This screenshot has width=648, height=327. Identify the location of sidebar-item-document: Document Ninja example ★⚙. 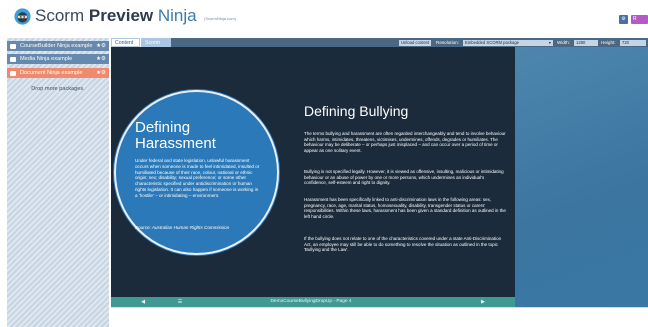
(58, 73).